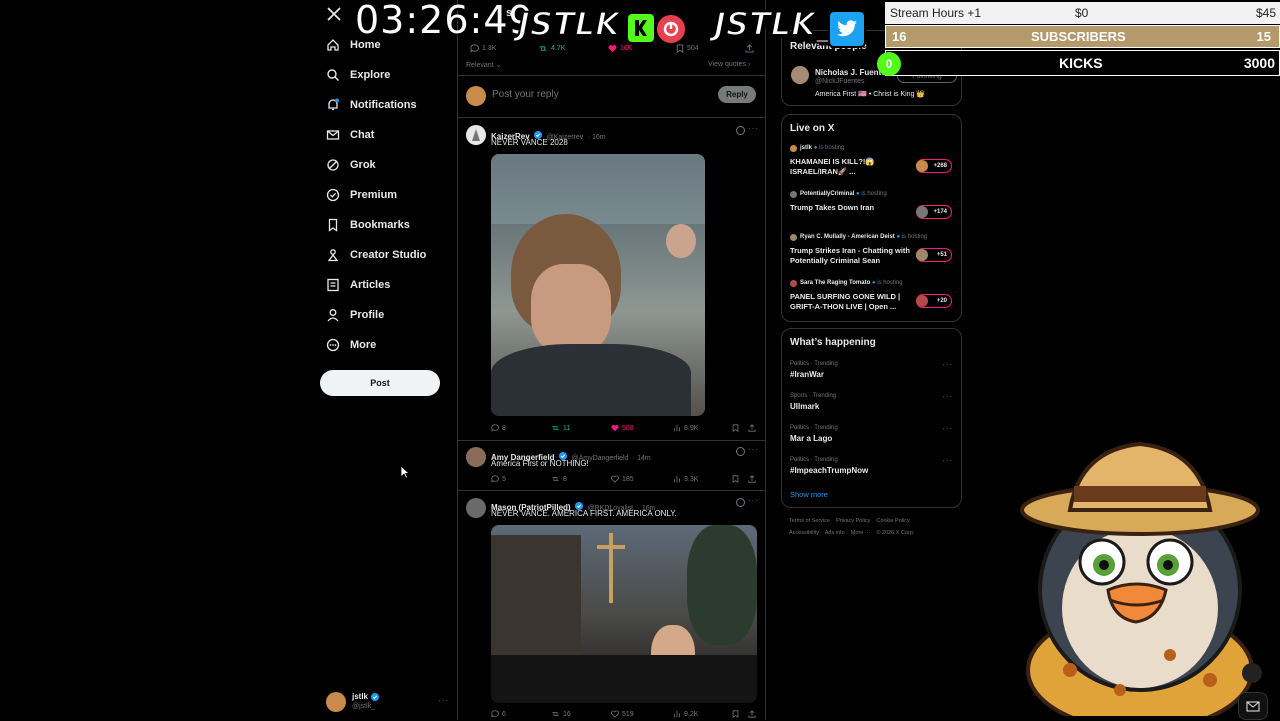  What do you see at coordinates (620, 48) in the screenshot?
I see `like-count: 16K` at bounding box center [620, 48].